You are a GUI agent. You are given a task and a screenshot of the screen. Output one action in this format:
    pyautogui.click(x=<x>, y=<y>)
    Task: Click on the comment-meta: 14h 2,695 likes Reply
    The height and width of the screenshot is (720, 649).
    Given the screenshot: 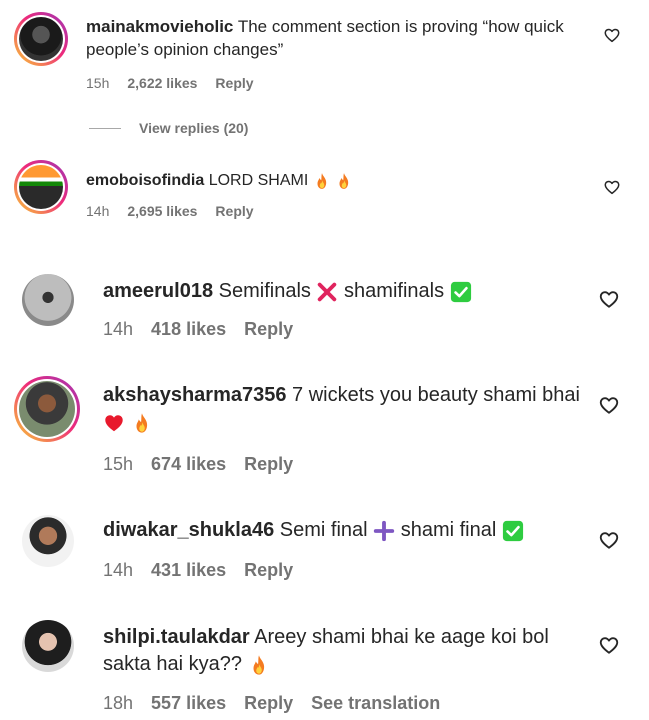 What is the action you would take?
    pyautogui.click(x=170, y=211)
    